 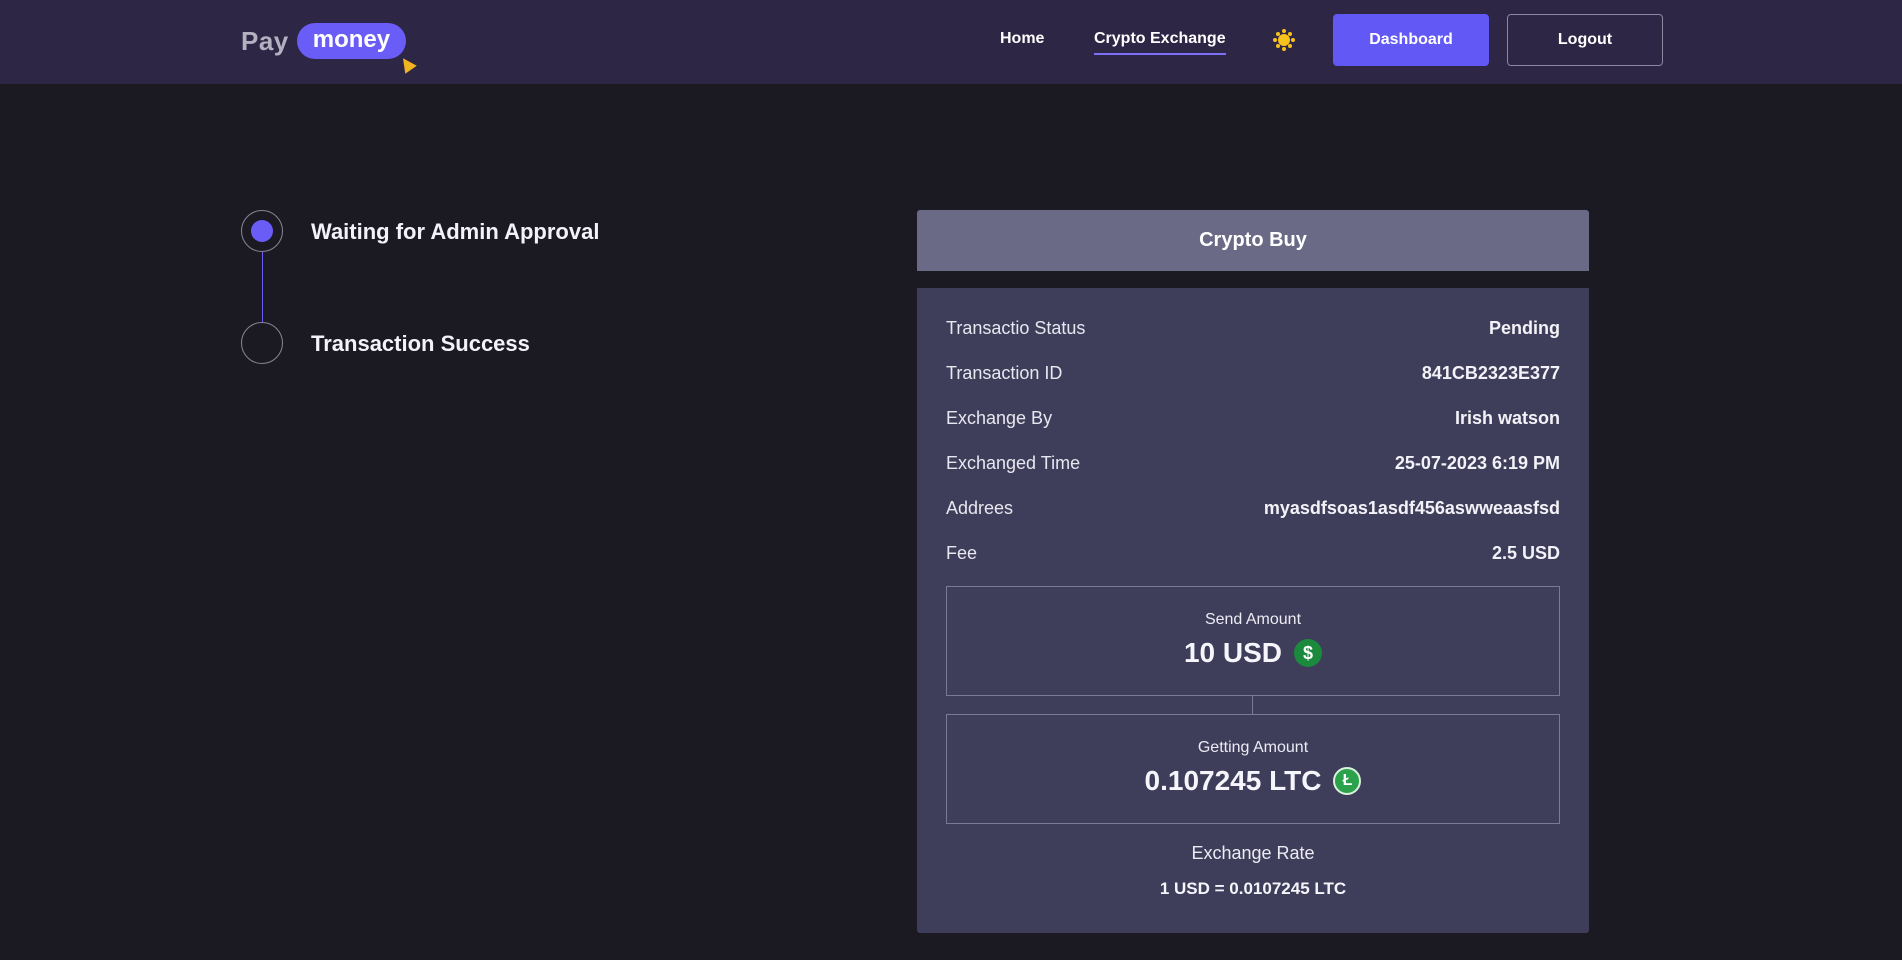 I want to click on dashboard-button: Dashboard, so click(x=1411, y=40).